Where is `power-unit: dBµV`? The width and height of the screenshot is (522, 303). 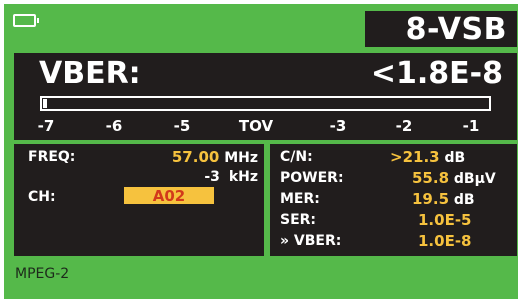
power-unit: dBµV is located at coordinates (474, 179).